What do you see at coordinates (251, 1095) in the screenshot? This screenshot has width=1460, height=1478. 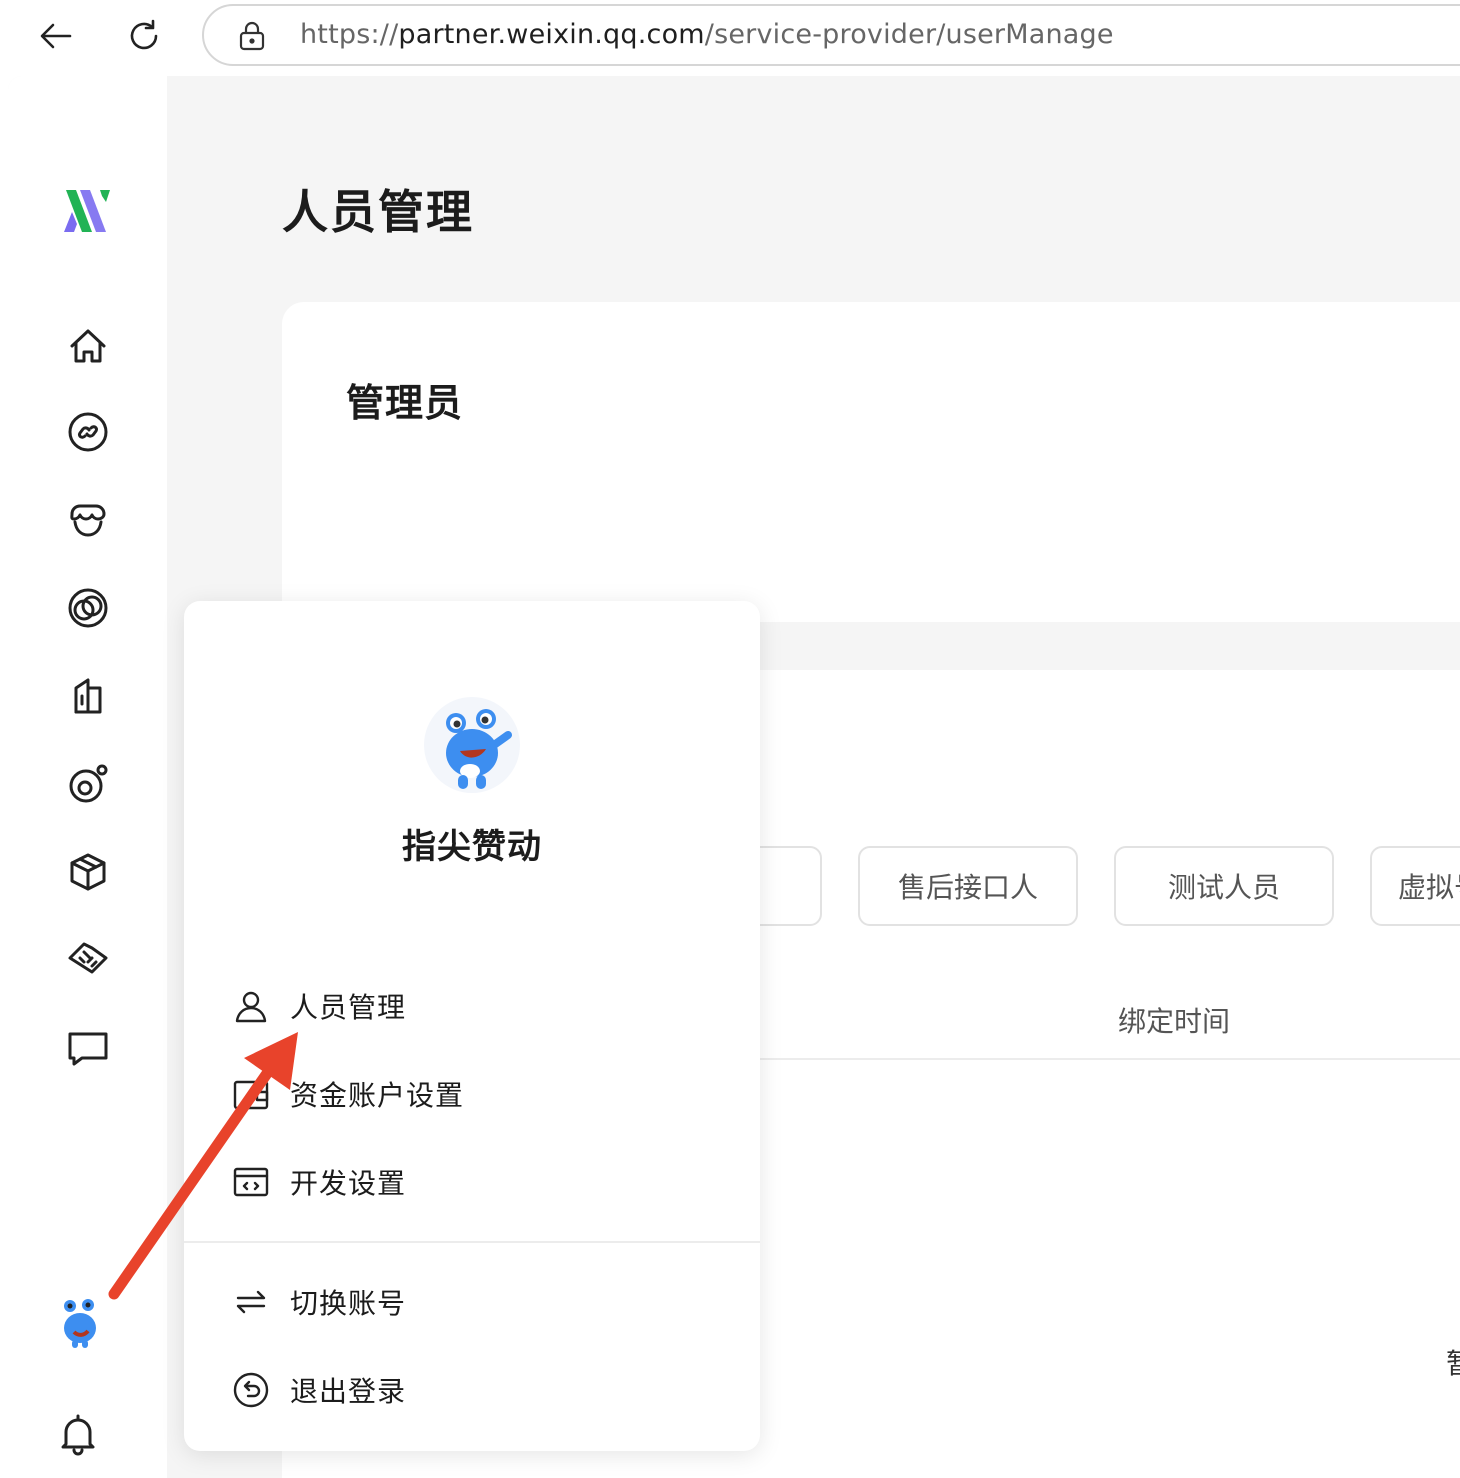 I see `wallet-icon` at bounding box center [251, 1095].